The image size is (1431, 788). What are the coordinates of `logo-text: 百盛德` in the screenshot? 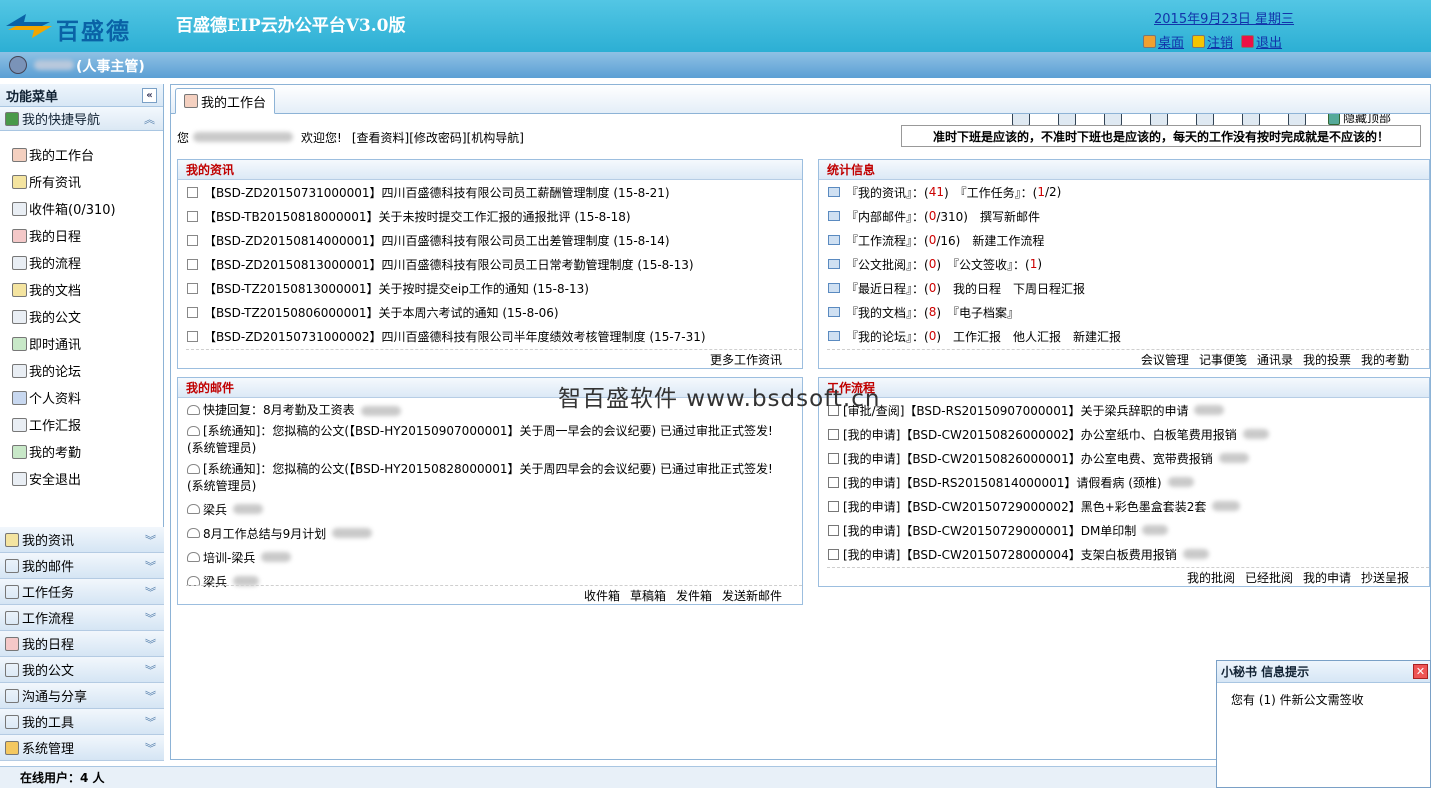 It's located at (93, 31).